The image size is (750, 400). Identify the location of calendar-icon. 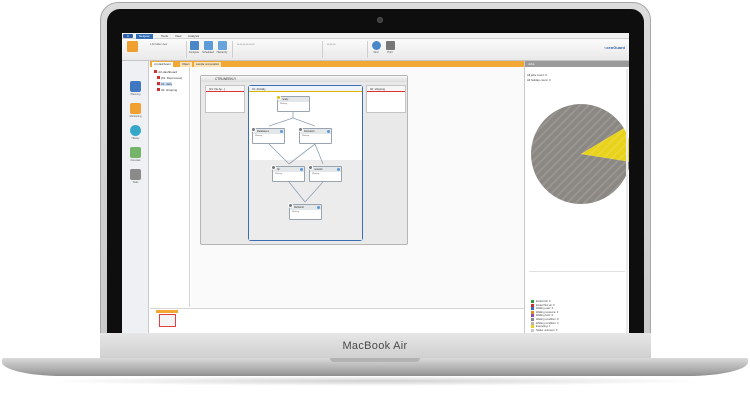
(208, 45).